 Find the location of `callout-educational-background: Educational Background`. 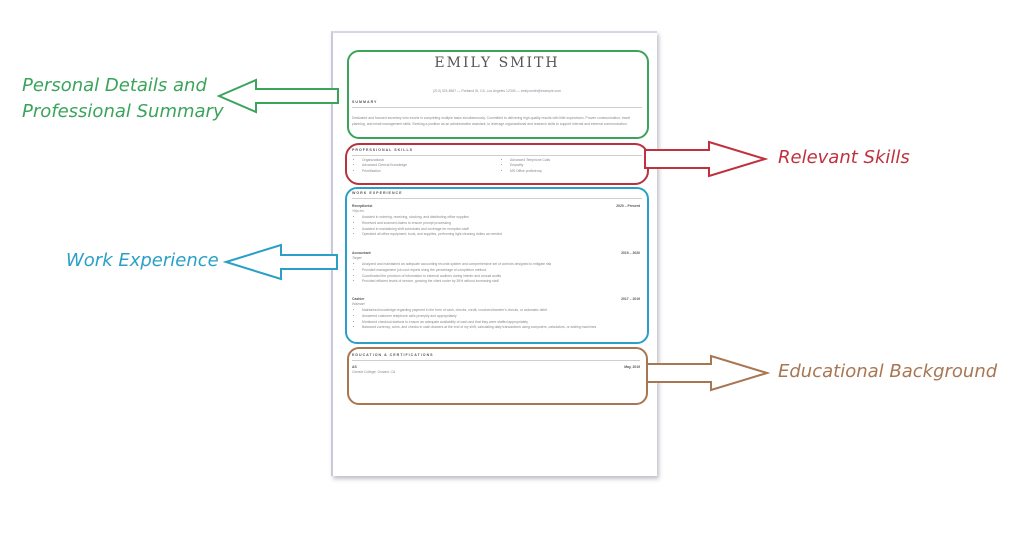

callout-educational-background: Educational Background is located at coordinates (888, 371).